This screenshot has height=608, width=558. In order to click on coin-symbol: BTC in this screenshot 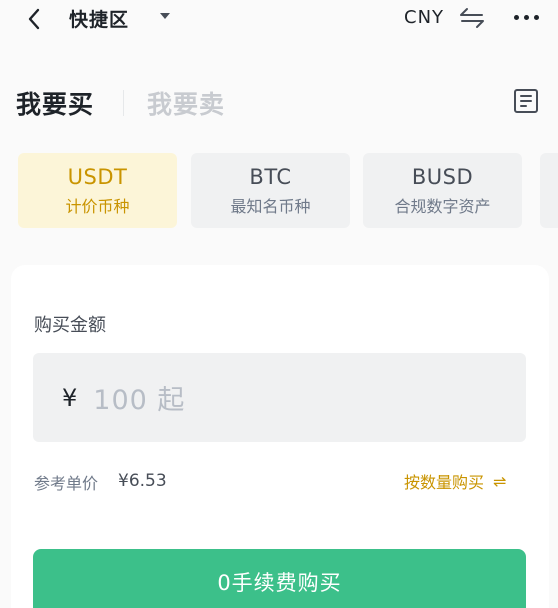, I will do `click(270, 177)`.